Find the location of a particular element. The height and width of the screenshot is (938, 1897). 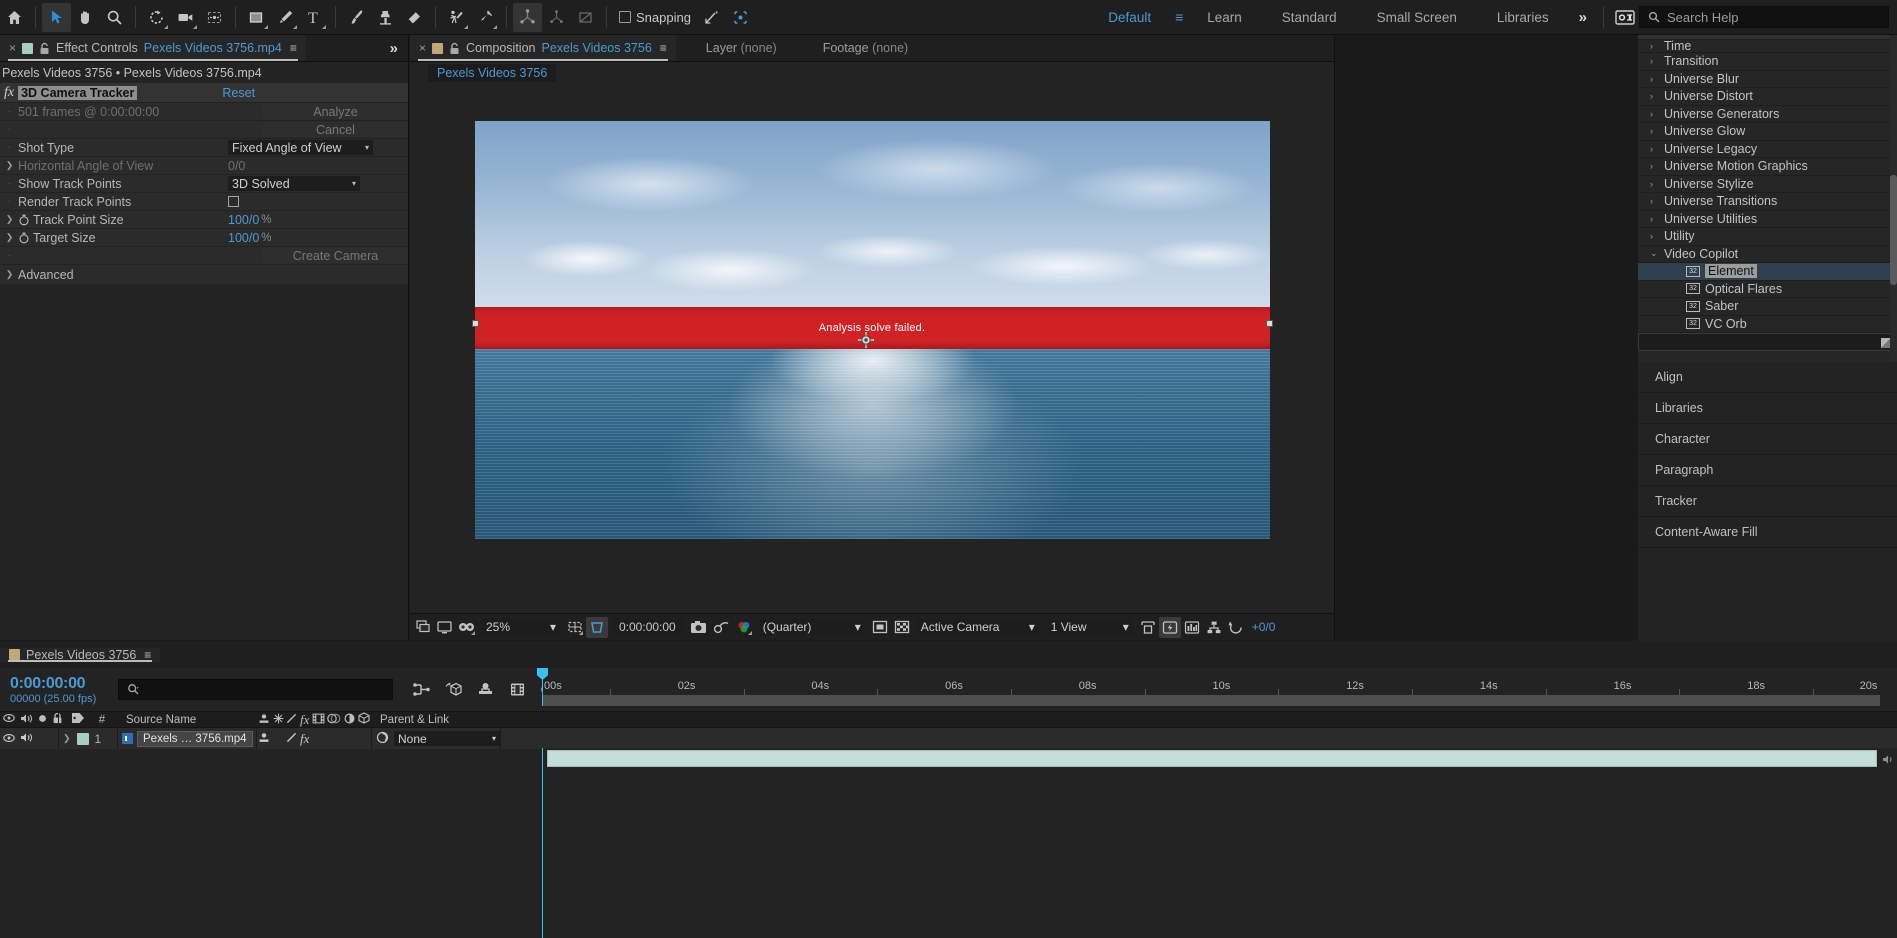

world-axis-mode-icon is located at coordinates (556, 17).